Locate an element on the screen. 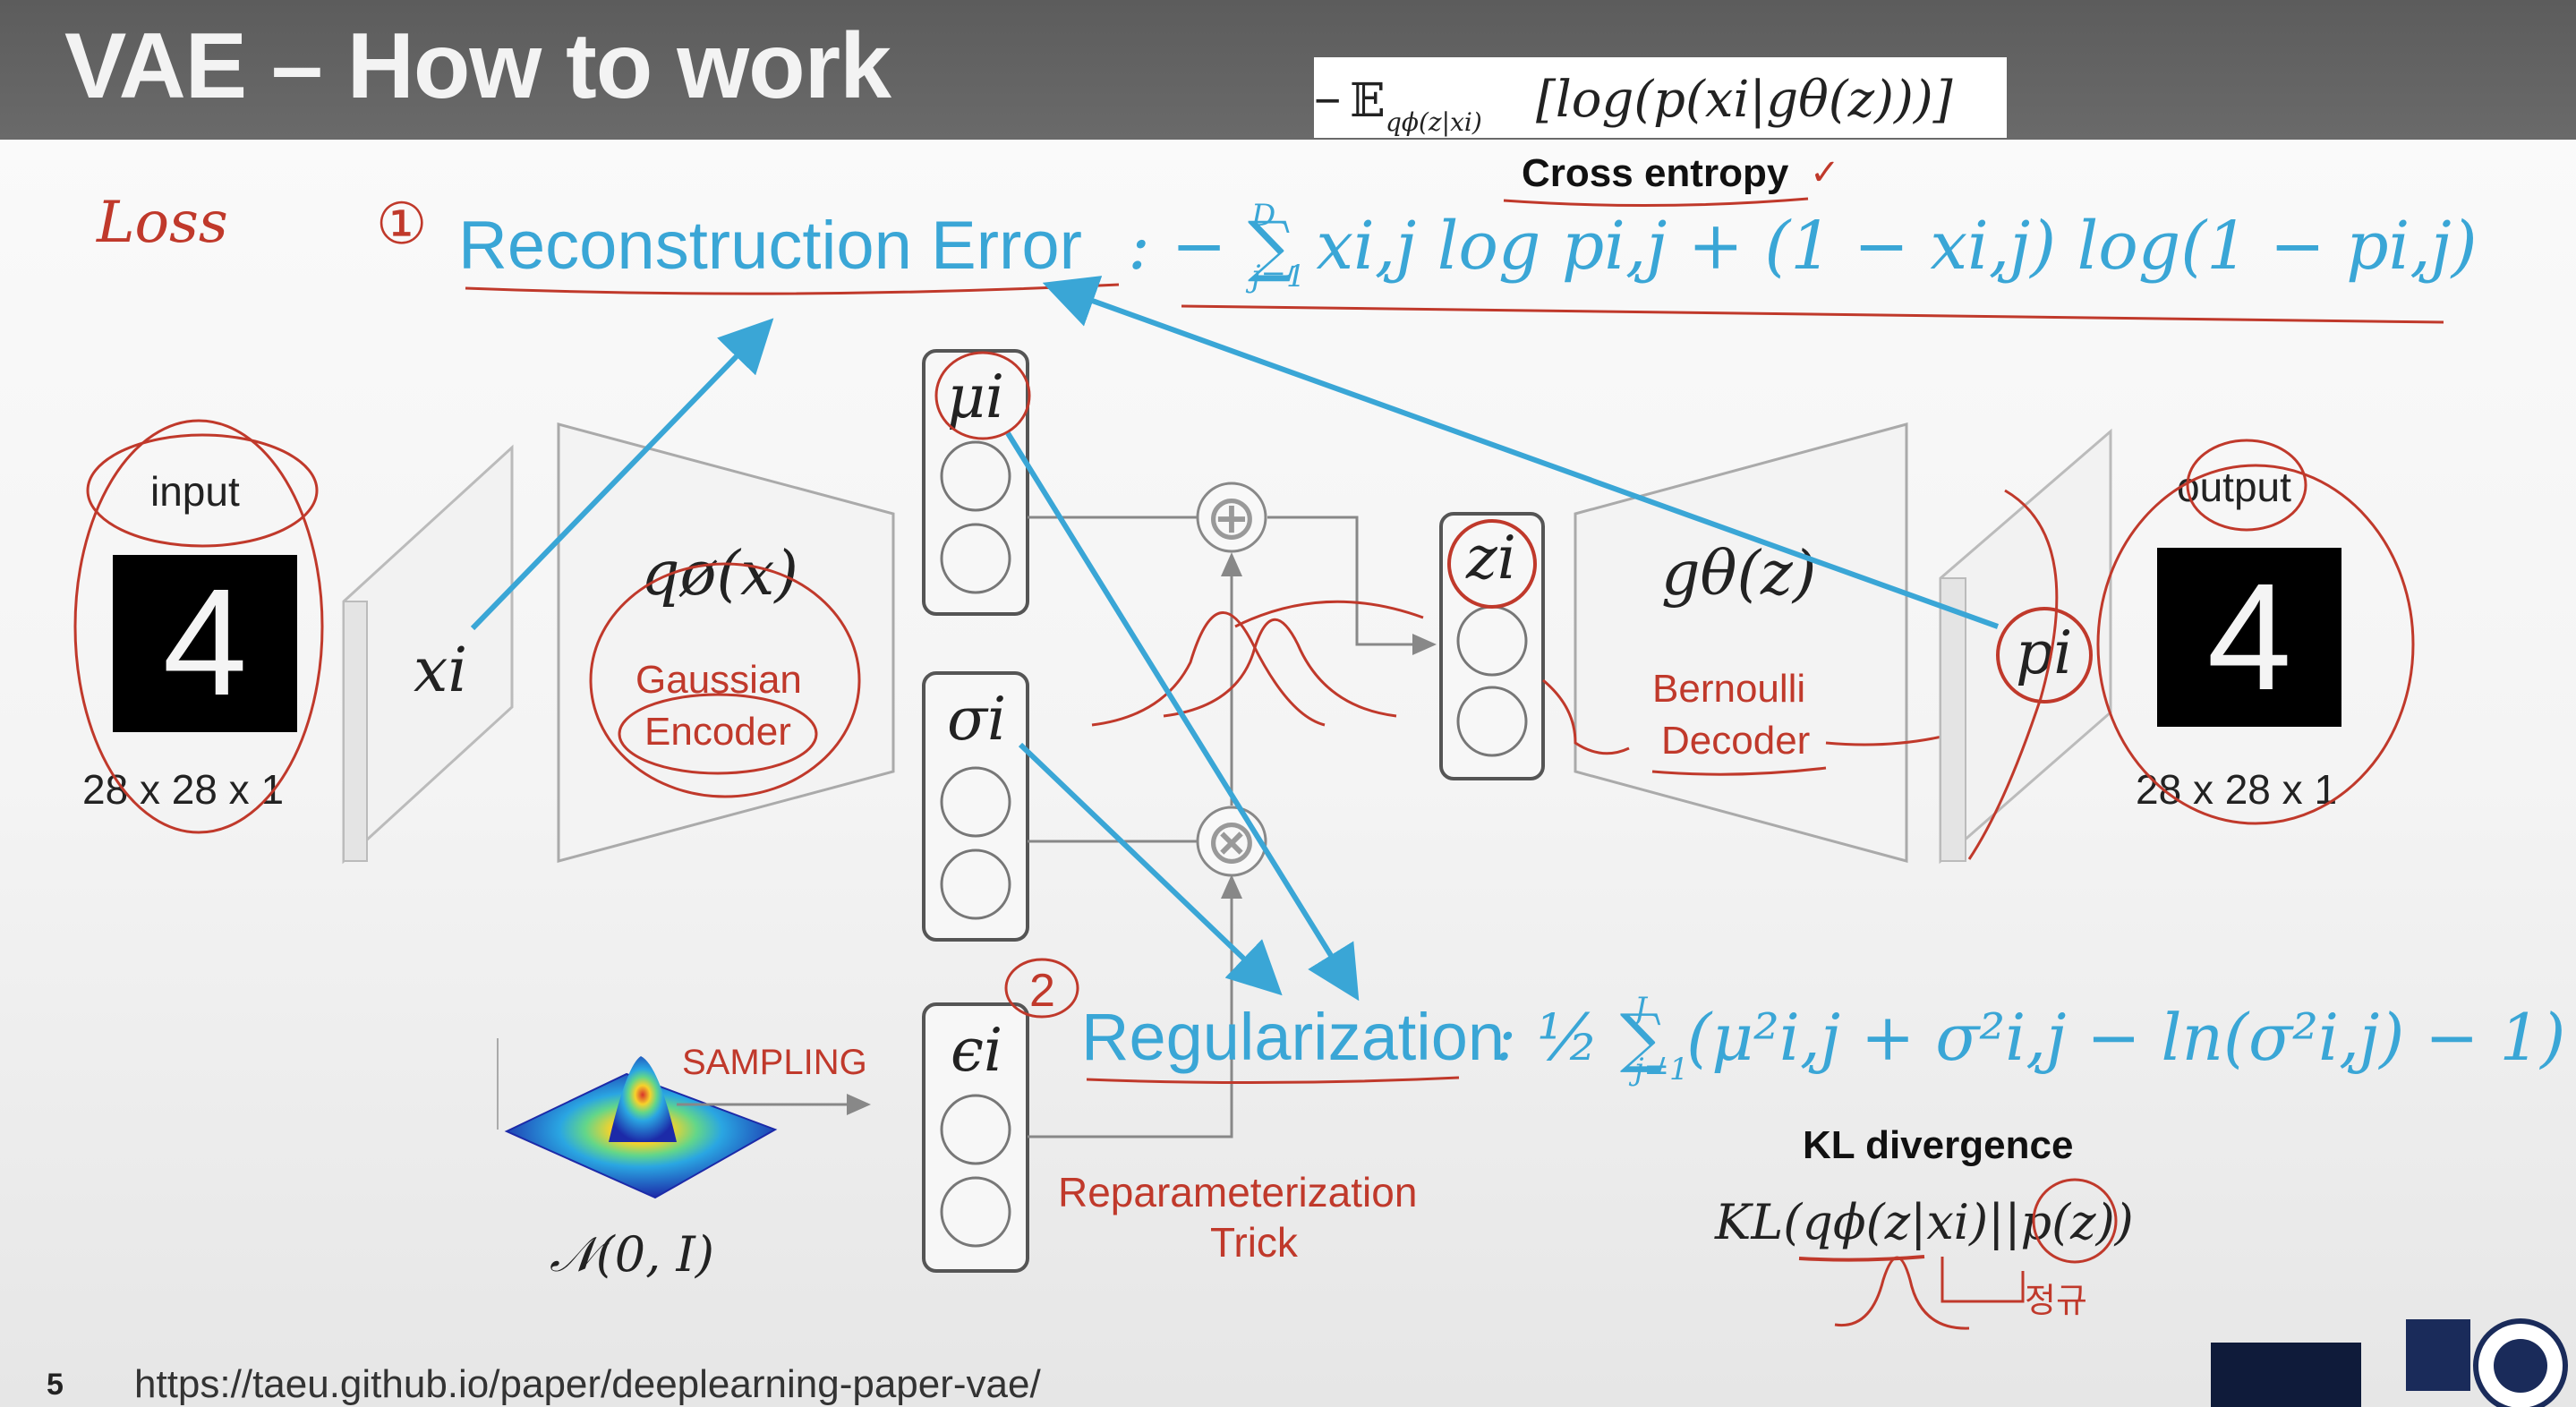  kl-underline is located at coordinates (1861, 1258).